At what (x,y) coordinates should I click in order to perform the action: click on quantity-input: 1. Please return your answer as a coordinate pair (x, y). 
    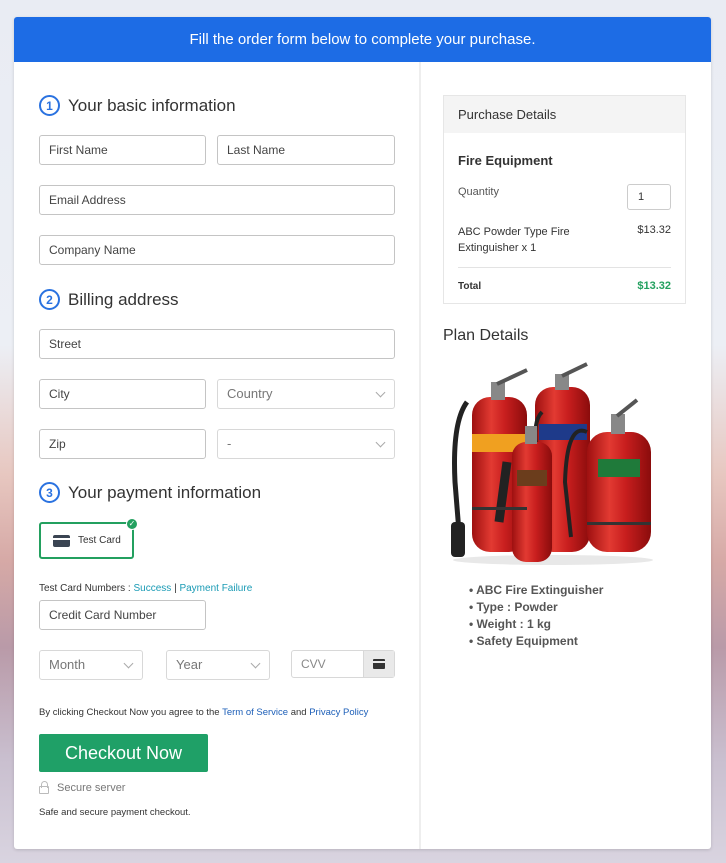
    Looking at the image, I should click on (649, 197).